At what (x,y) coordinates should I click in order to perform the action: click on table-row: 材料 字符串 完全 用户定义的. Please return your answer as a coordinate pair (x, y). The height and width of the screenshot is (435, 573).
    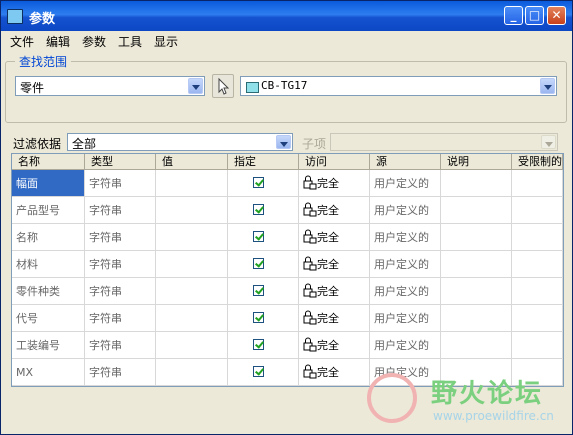
    Looking at the image, I should click on (287, 264).